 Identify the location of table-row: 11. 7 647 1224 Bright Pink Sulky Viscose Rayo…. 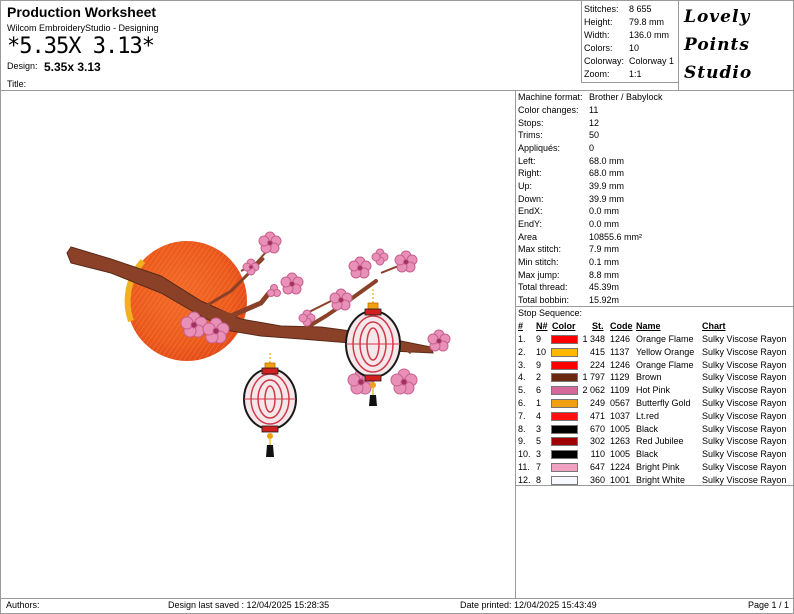
(654, 468).